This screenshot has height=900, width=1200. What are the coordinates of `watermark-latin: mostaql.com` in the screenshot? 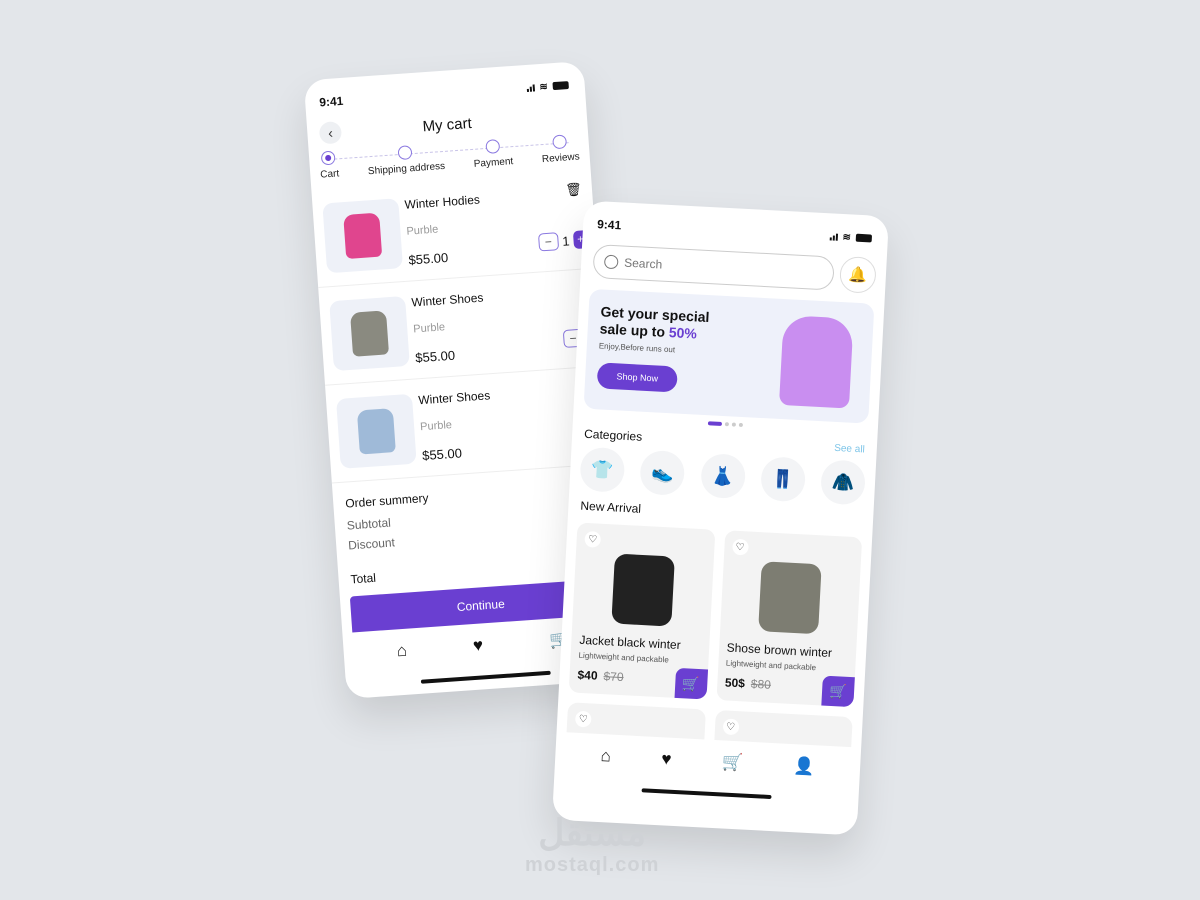 It's located at (592, 865).